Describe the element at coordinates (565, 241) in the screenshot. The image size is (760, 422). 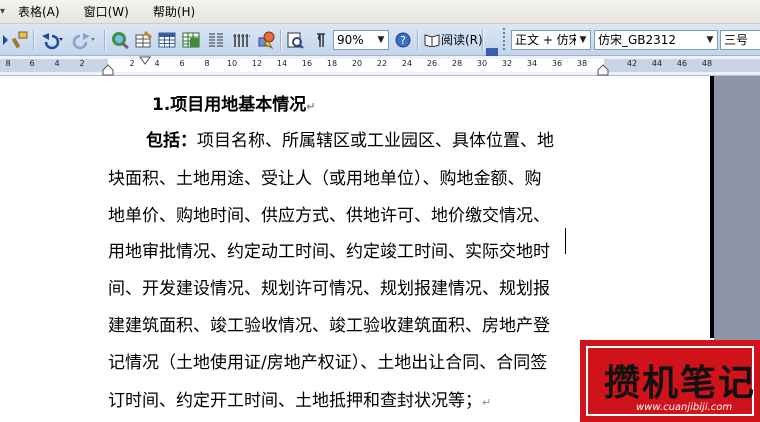
I see `text-cursor` at that location.